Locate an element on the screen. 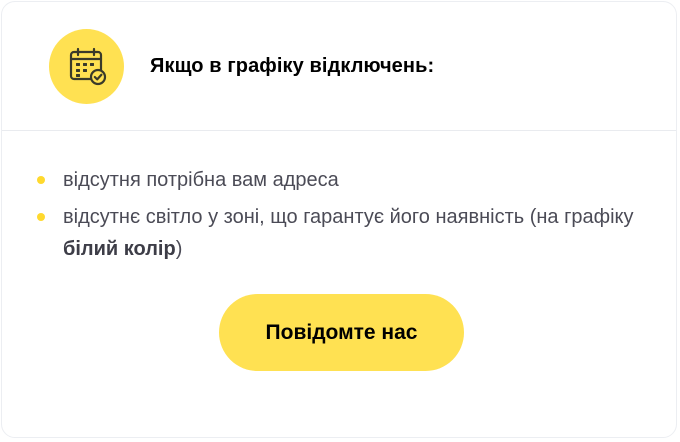 Image resolution: width=680 pixels, height=442 pixels. list-item: відсутня потрібна вам адреса is located at coordinates (347, 180).